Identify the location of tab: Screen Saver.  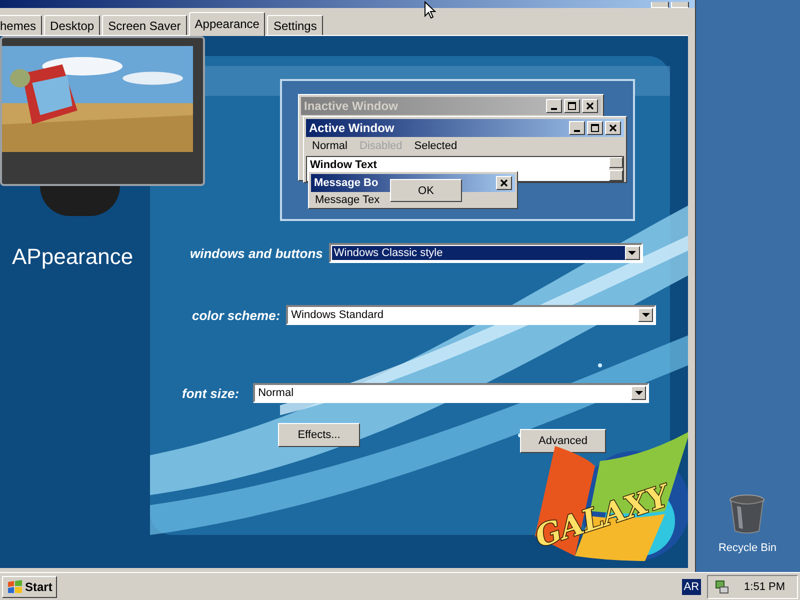
(144, 25).